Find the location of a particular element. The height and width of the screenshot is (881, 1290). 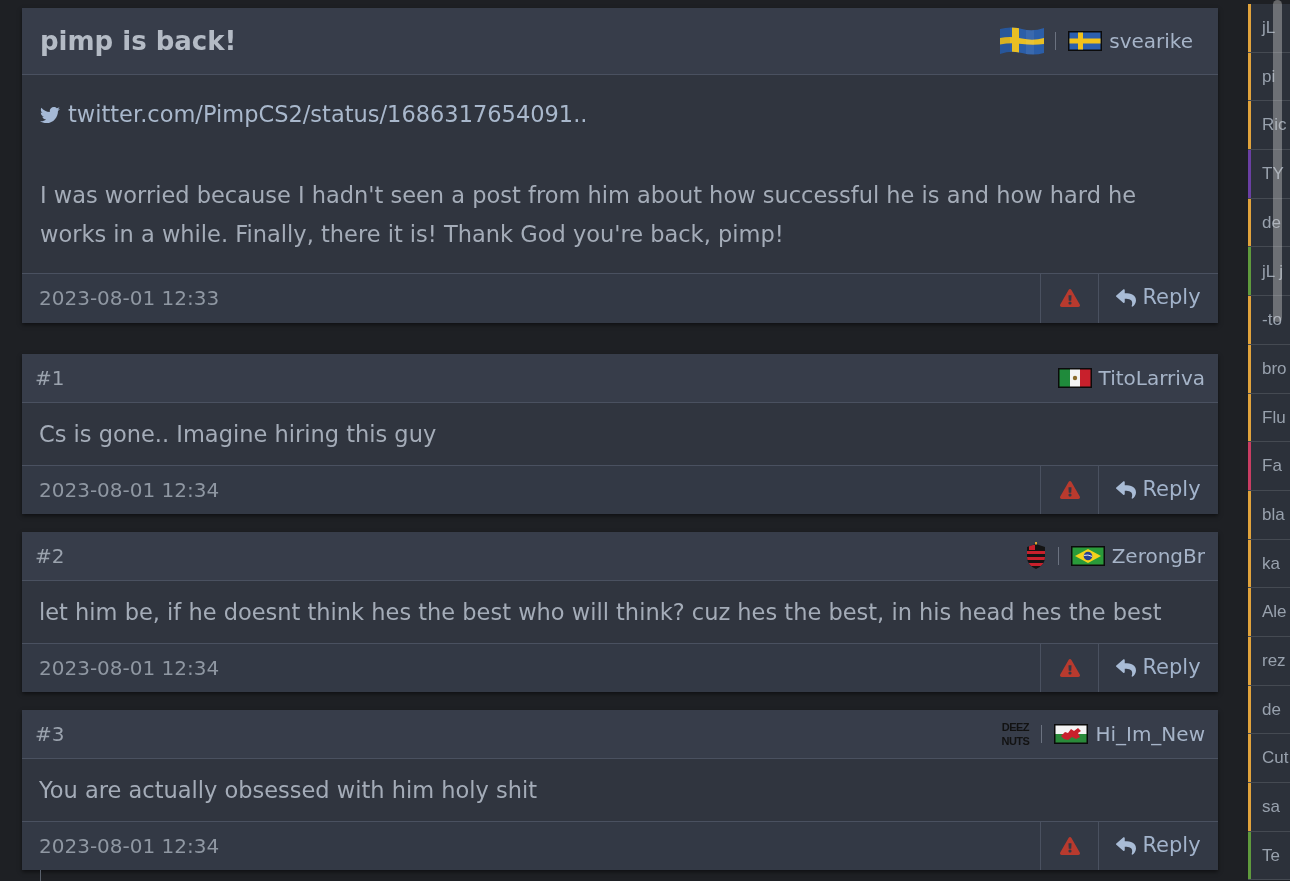

sidebar-item: Te is located at coordinates (1269, 856).